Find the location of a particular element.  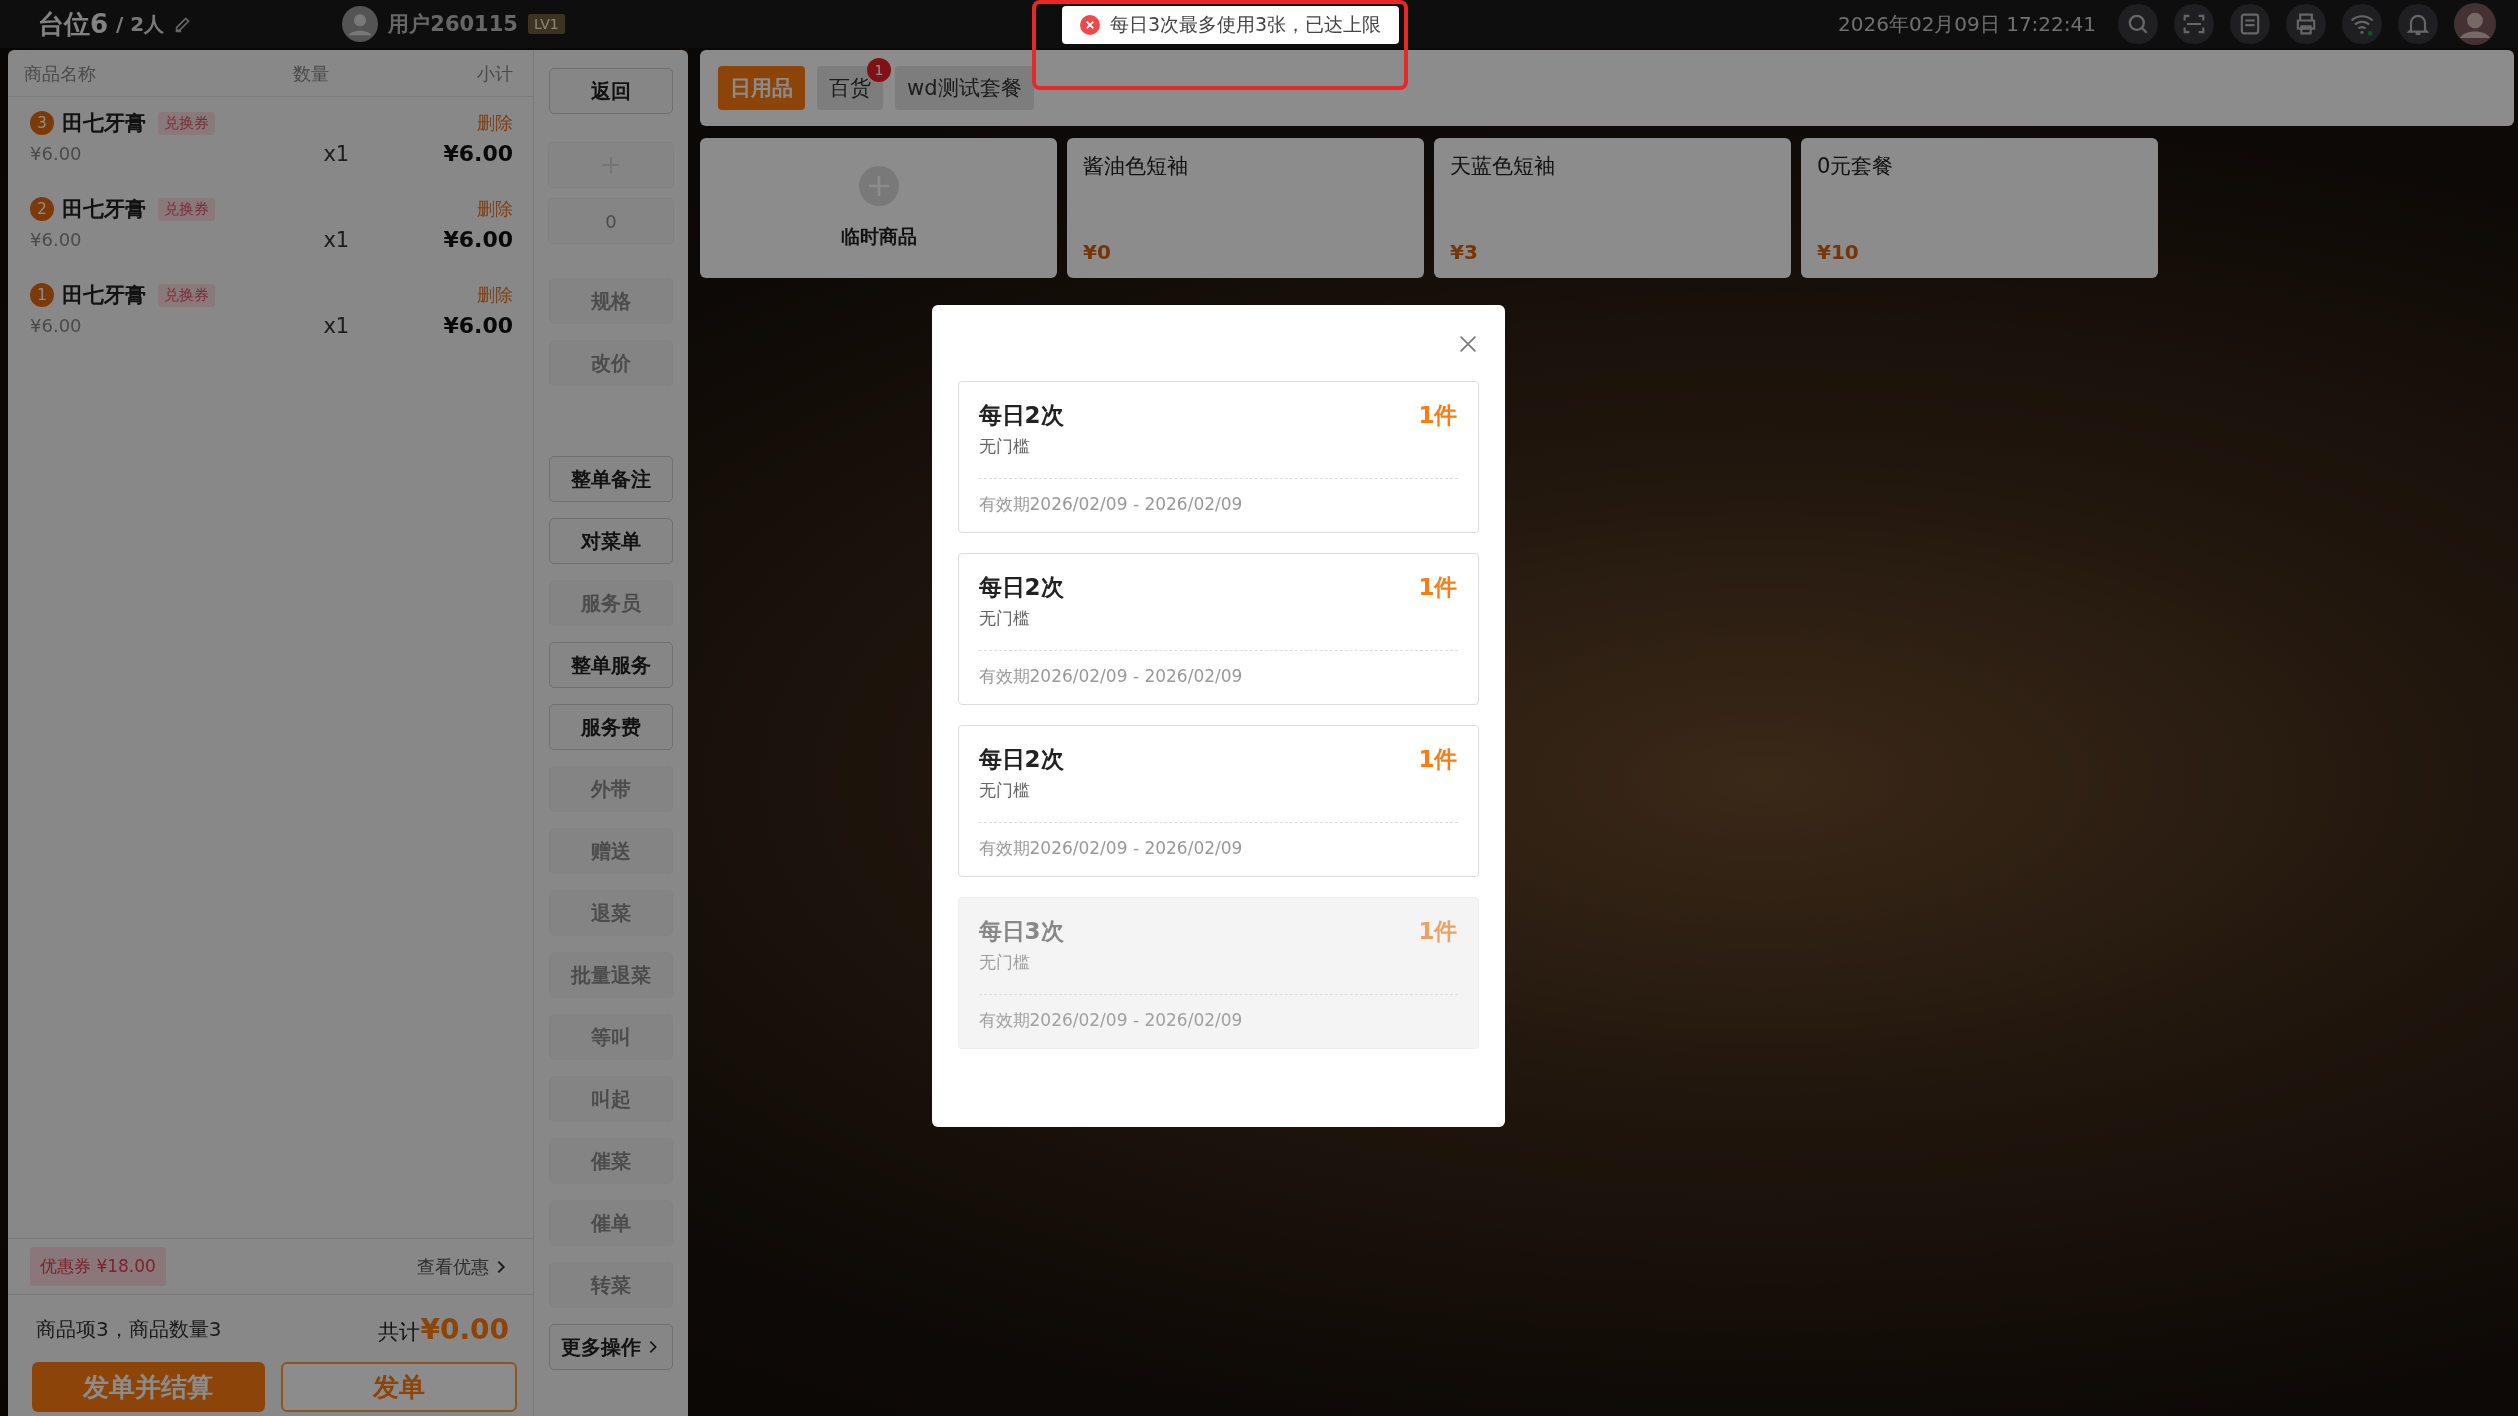

product-card: 酱油色短袖 ¥0 is located at coordinates (1245, 208).